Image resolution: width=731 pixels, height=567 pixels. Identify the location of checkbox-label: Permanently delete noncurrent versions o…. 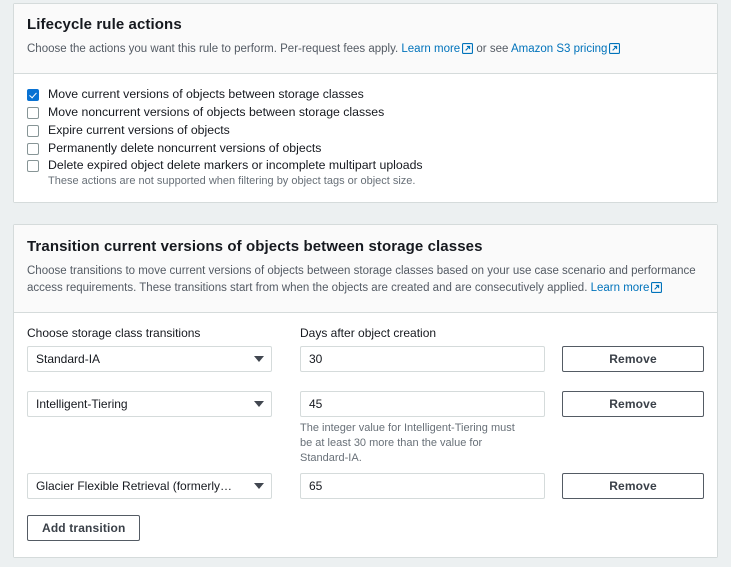
(185, 147).